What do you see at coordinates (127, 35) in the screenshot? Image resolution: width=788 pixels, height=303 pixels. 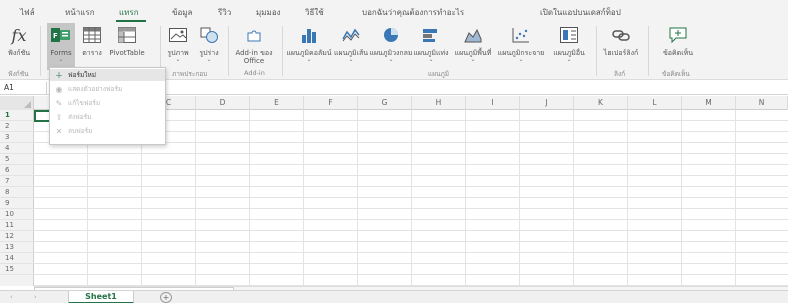 I see `pivottable-icon` at bounding box center [127, 35].